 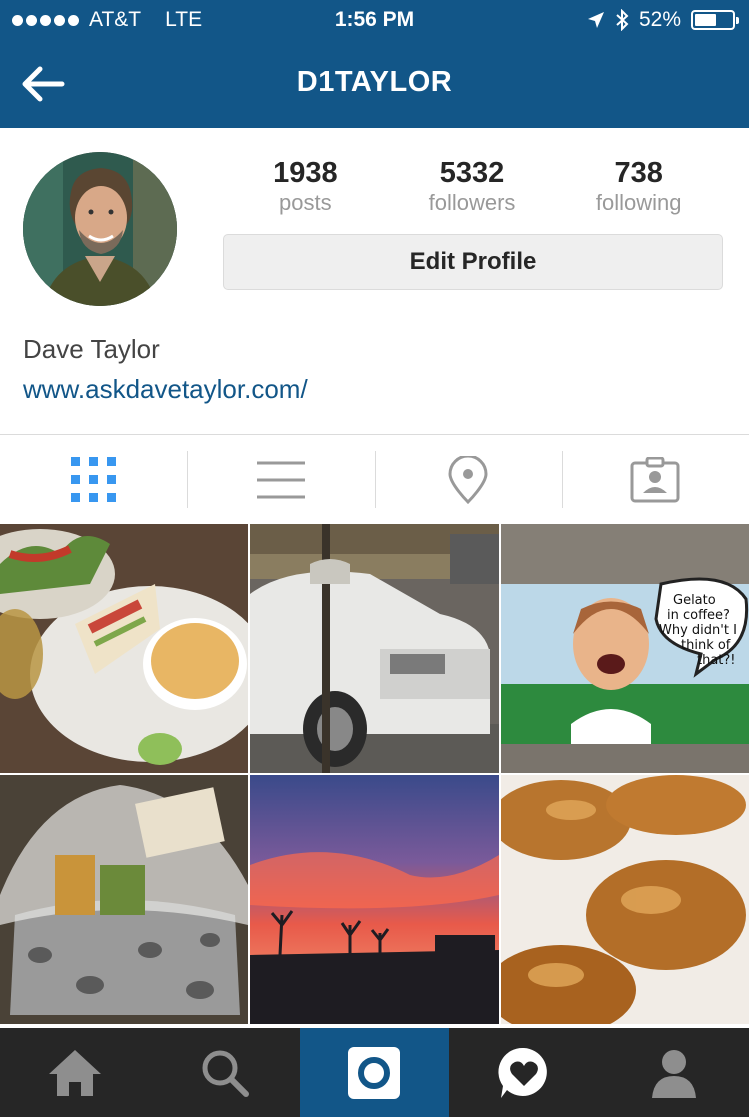 What do you see at coordinates (595, 20) in the screenshot?
I see `location-arrow-icon` at bounding box center [595, 20].